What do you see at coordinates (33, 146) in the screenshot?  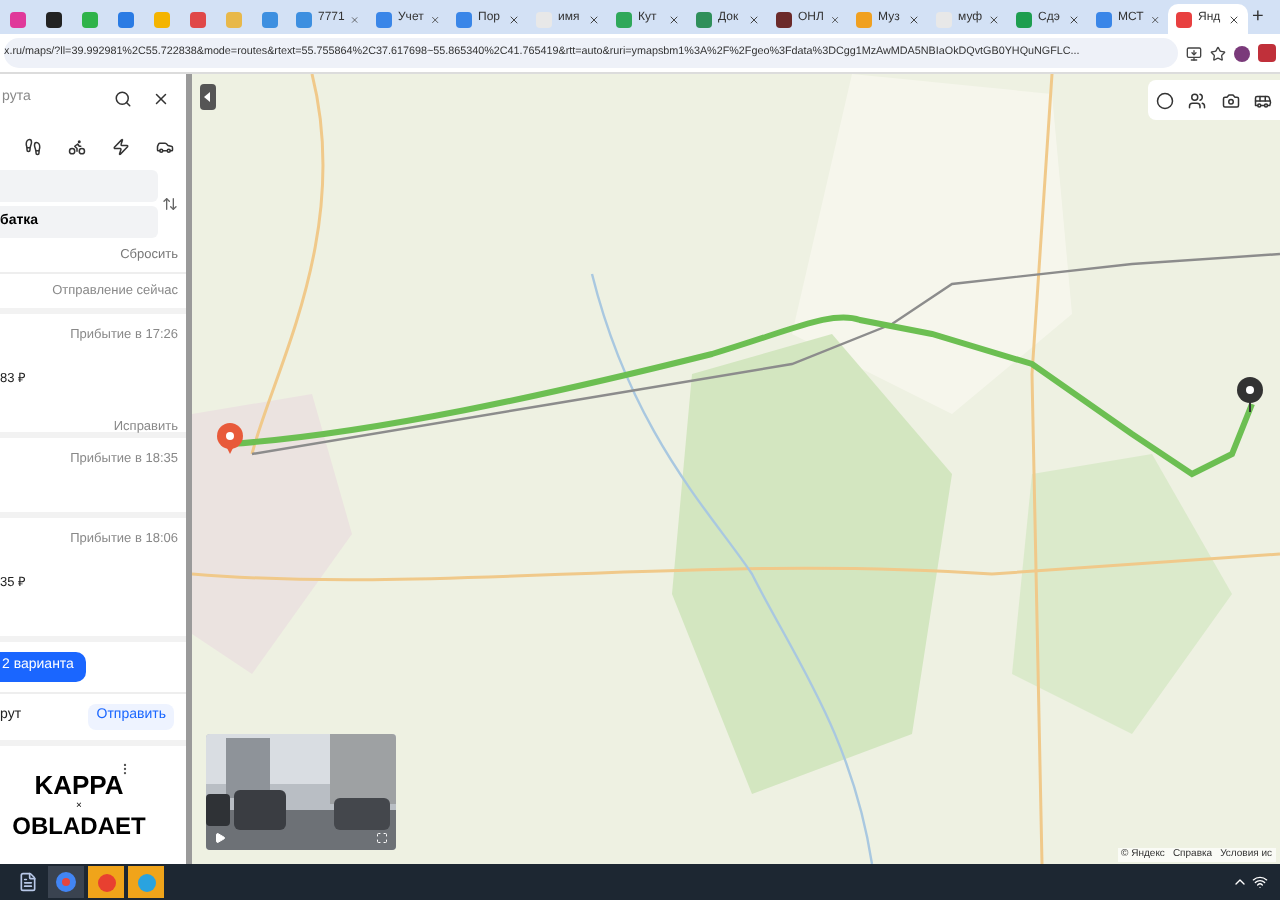 I see `walking-icon` at bounding box center [33, 146].